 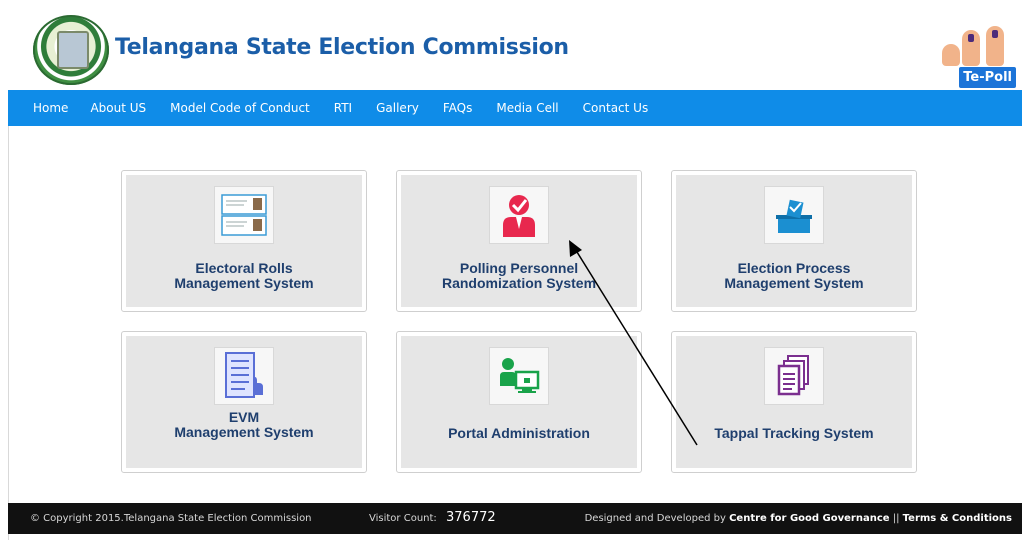 What do you see at coordinates (794, 275) in the screenshot?
I see `tile-label: Election Process Management System` at bounding box center [794, 275].